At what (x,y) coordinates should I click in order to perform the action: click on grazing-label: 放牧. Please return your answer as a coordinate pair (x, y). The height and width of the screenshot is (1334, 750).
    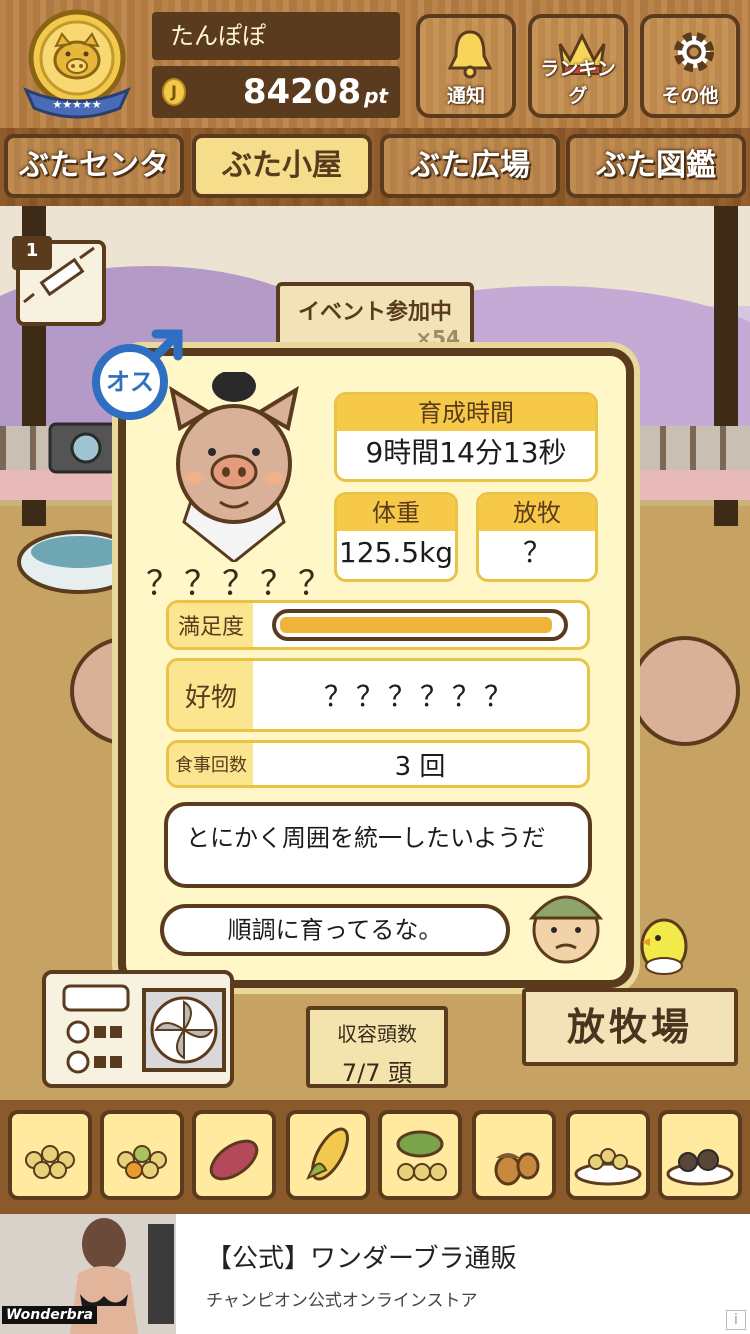
    Looking at the image, I should click on (537, 513).